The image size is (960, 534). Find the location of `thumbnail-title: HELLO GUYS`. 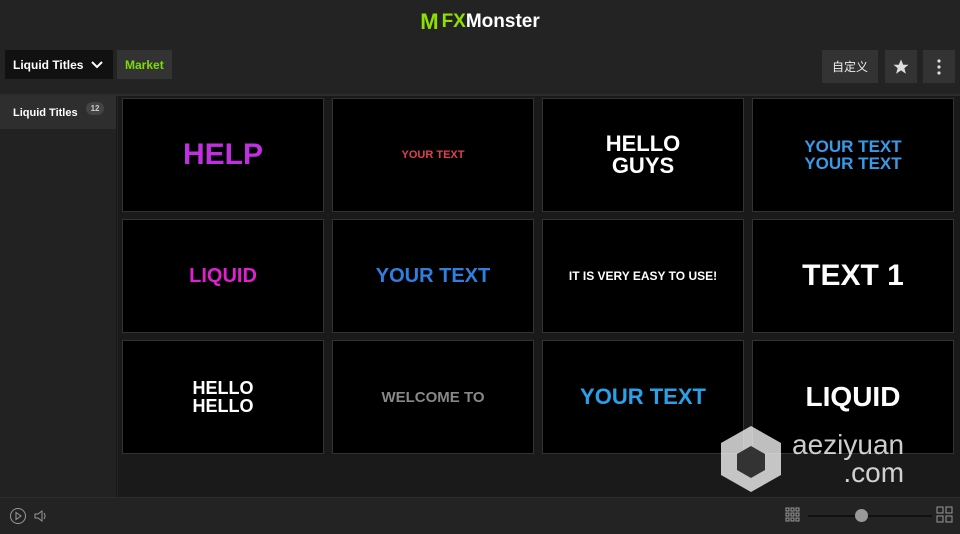

thumbnail-title: HELLO GUYS is located at coordinates (643, 154).